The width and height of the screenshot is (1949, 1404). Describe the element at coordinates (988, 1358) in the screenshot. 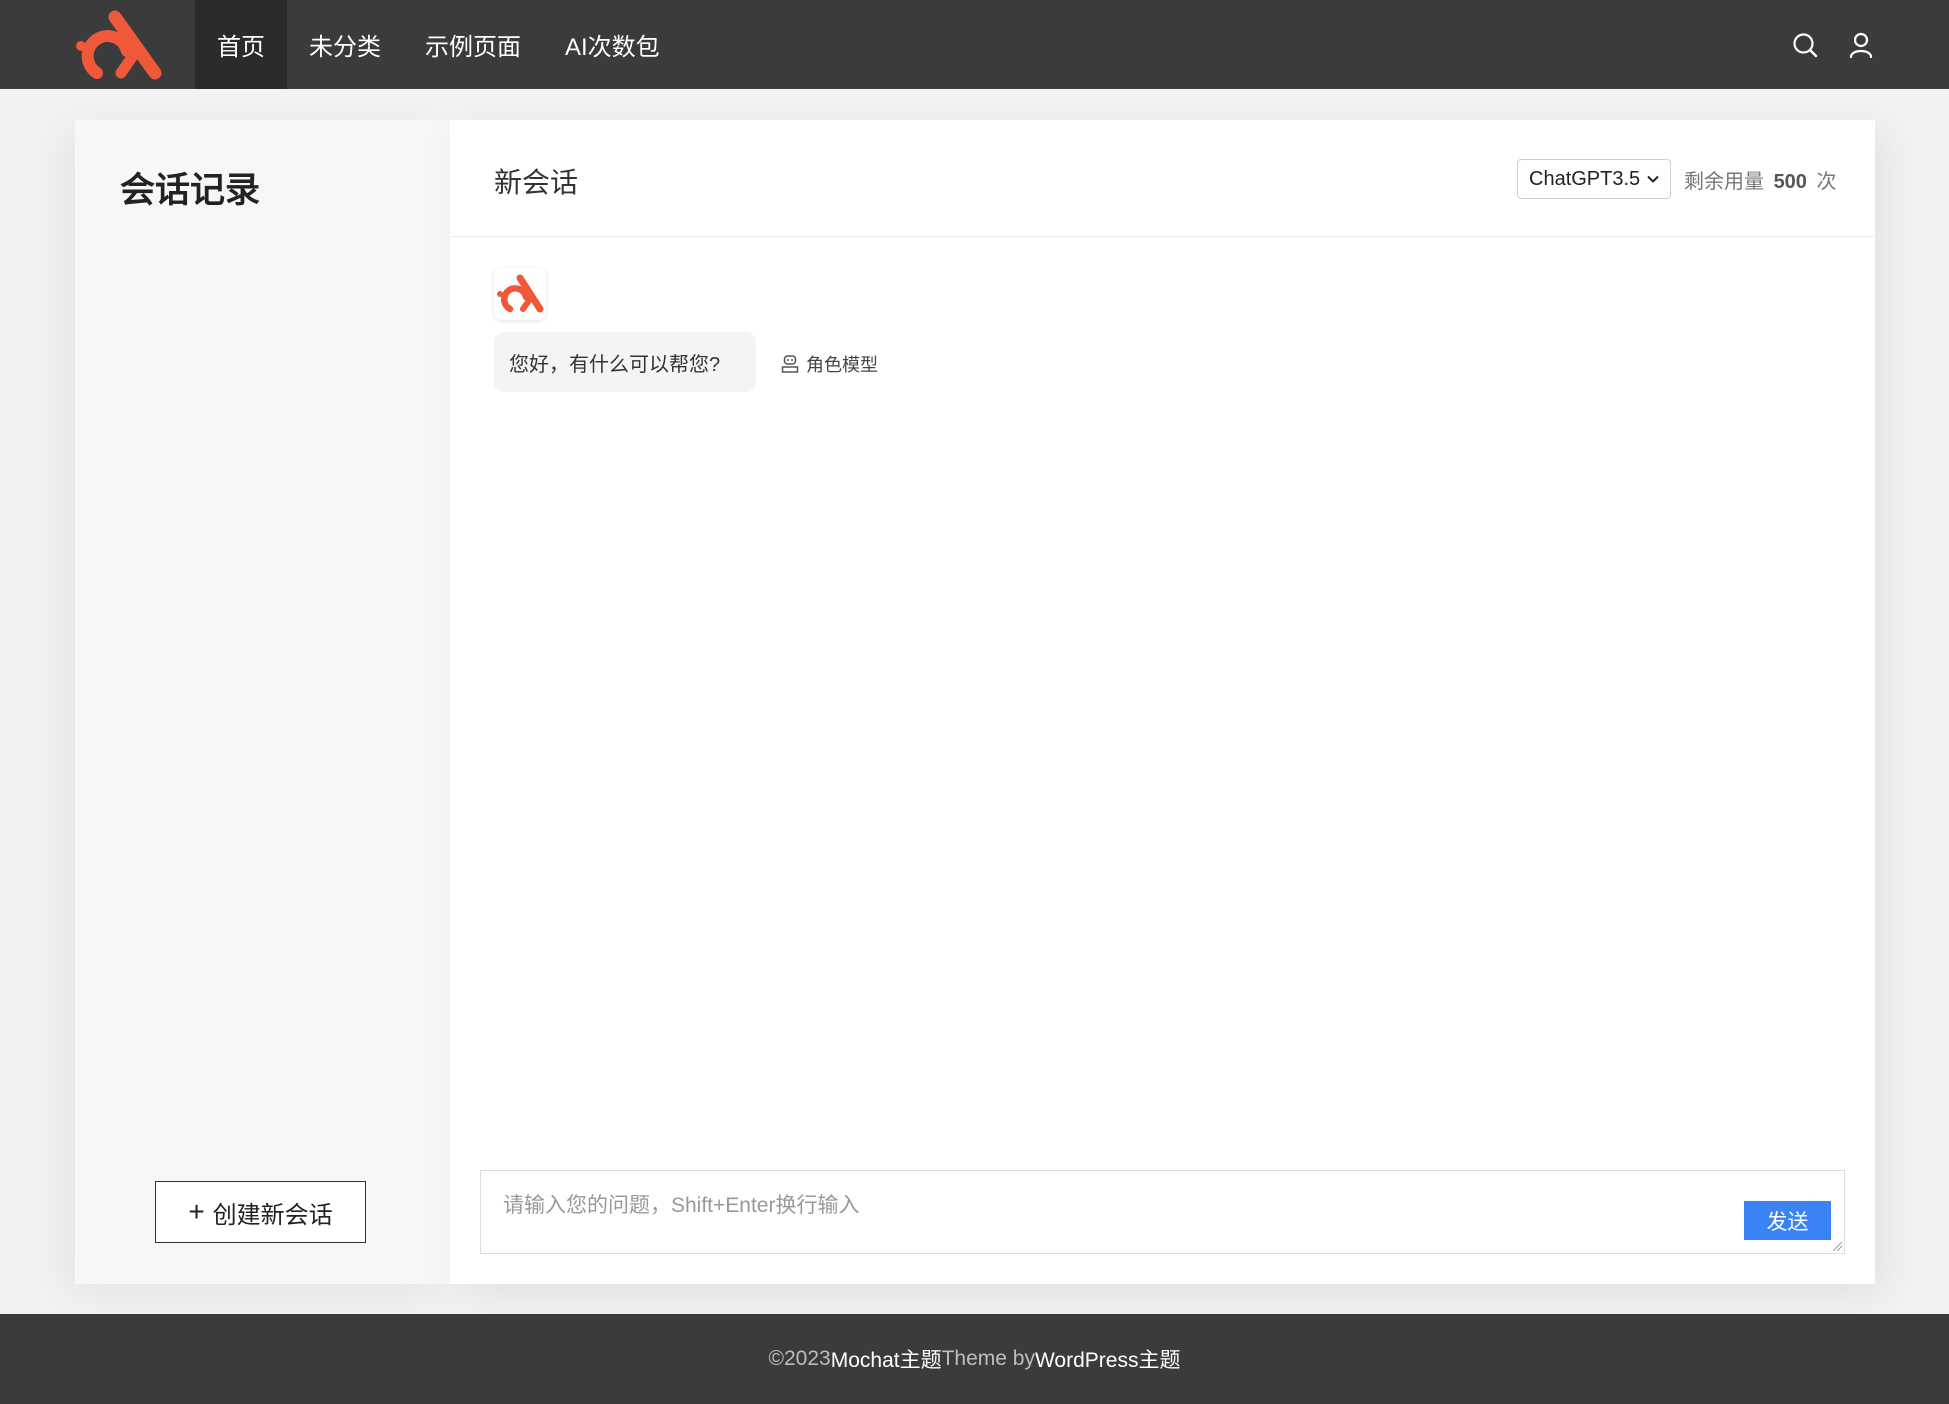

I see `footer-theme-by: Theme by` at that location.